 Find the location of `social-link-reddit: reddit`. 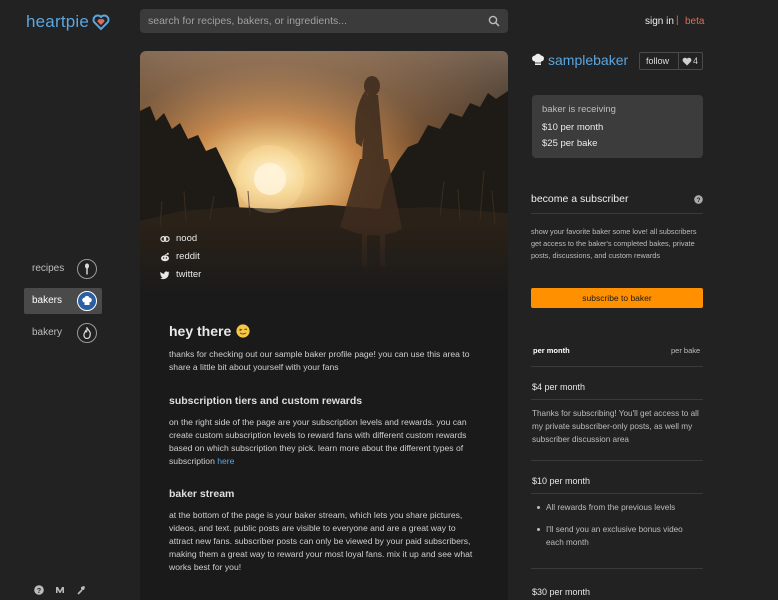

social-link-reddit: reddit is located at coordinates (180, 256).